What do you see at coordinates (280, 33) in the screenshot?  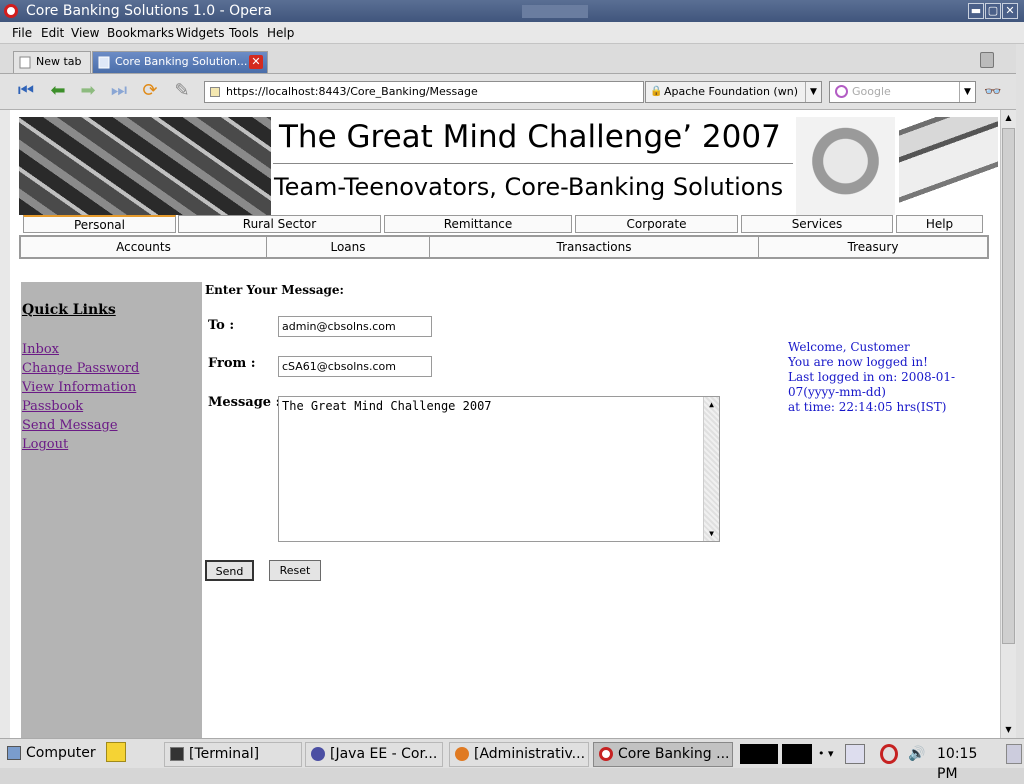 I see `menu-help: Help` at bounding box center [280, 33].